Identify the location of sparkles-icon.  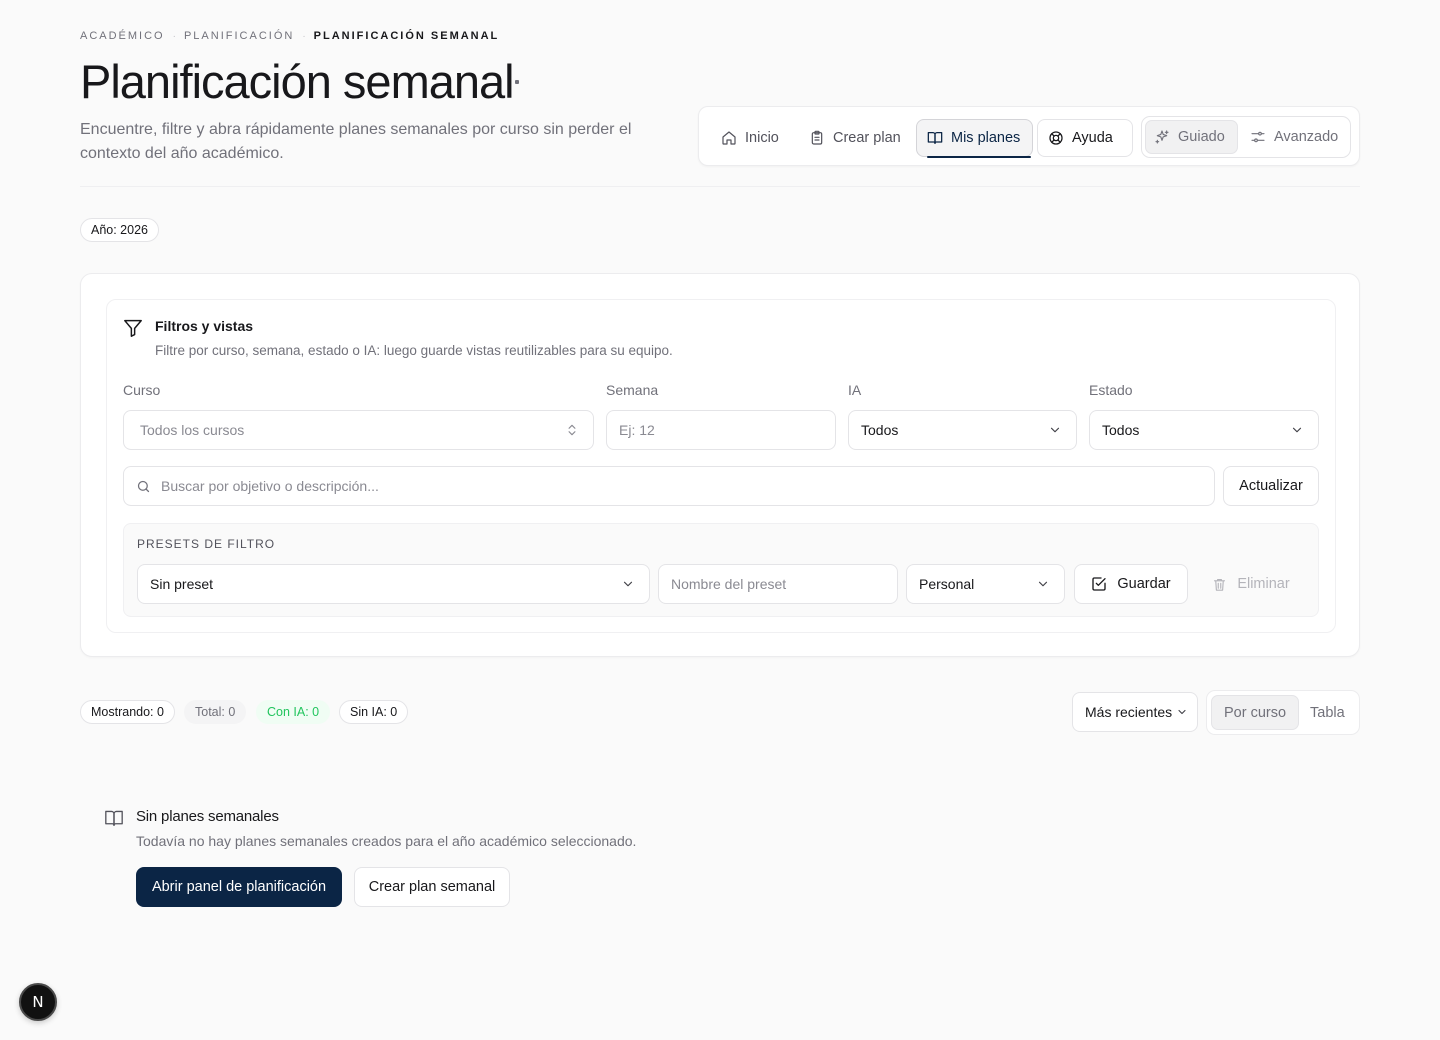
(1162, 137).